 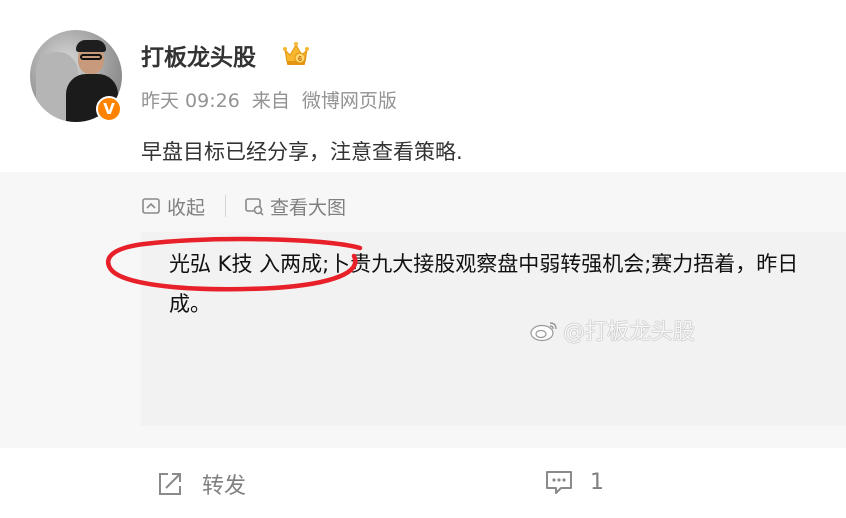 What do you see at coordinates (91, 57) in the screenshot?
I see `avatar-glasses` at bounding box center [91, 57].